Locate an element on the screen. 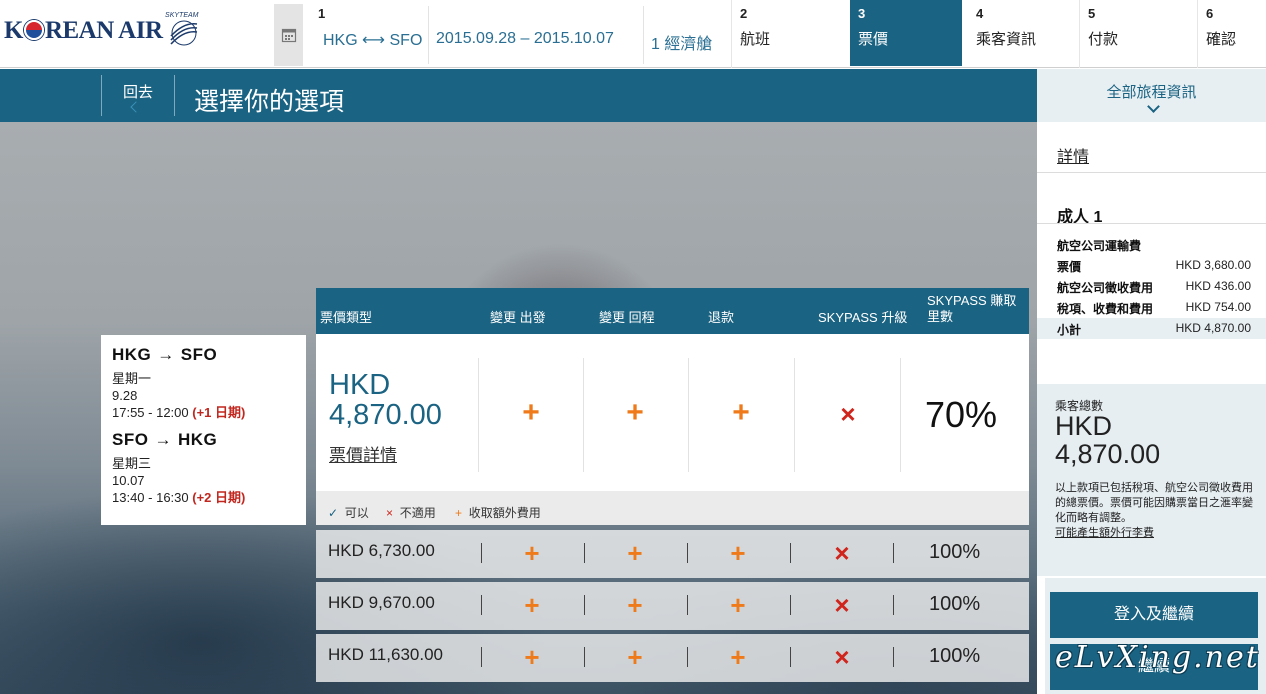  step-confirm: 6 確認 is located at coordinates (1232, 34).